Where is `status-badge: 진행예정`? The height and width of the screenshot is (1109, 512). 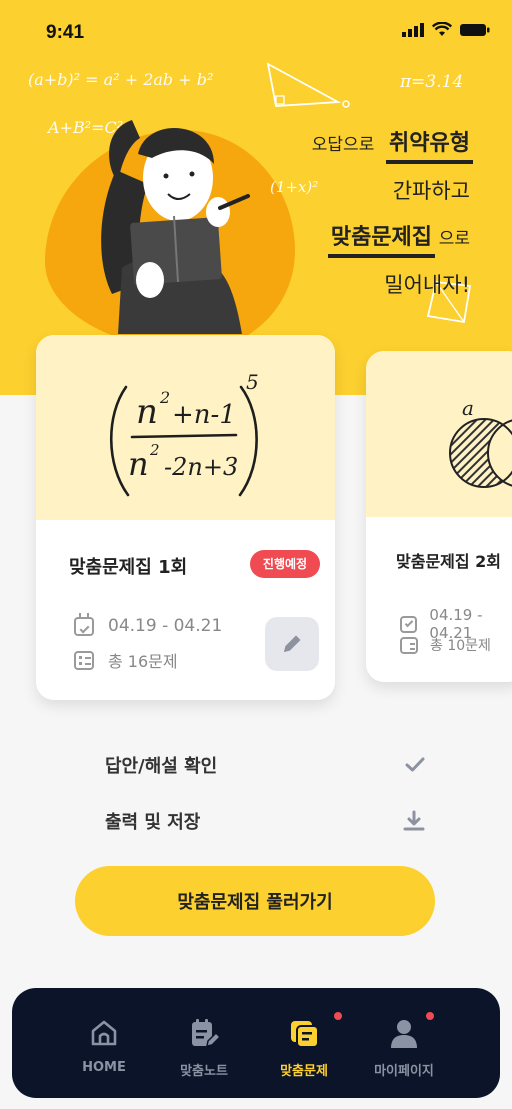 status-badge: 진행예정 is located at coordinates (285, 564).